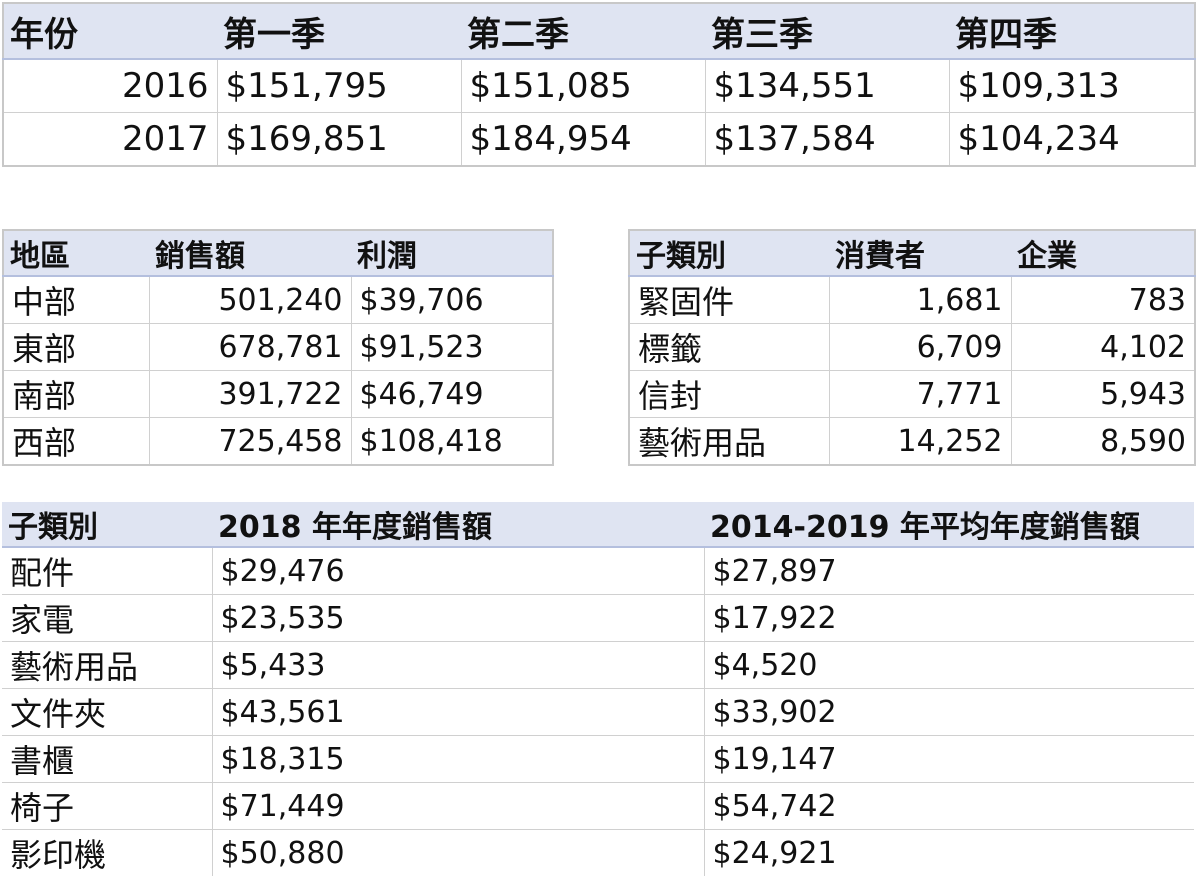 This screenshot has width=1197, height=880. I want to click on consumer-value: 6,709, so click(919, 347).